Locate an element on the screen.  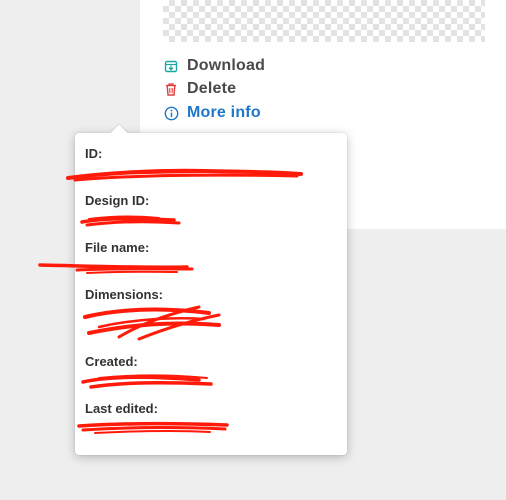
created-label: Created: is located at coordinates (111, 361).